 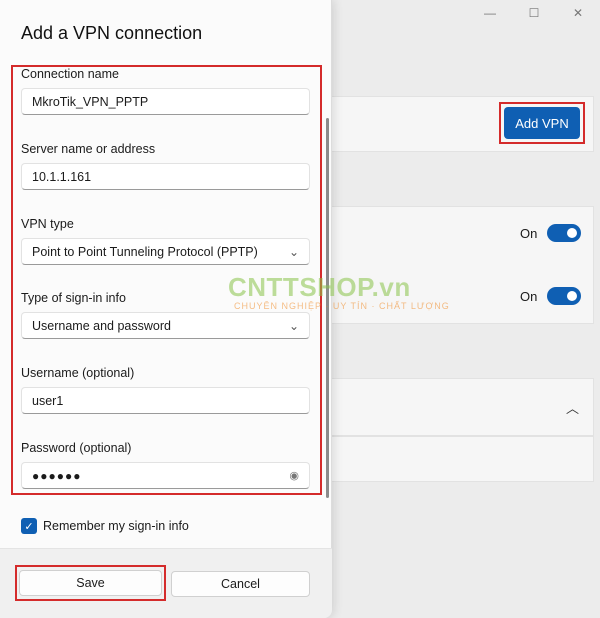 What do you see at coordinates (578, 13) in the screenshot?
I see `close-icon: ✕` at bounding box center [578, 13].